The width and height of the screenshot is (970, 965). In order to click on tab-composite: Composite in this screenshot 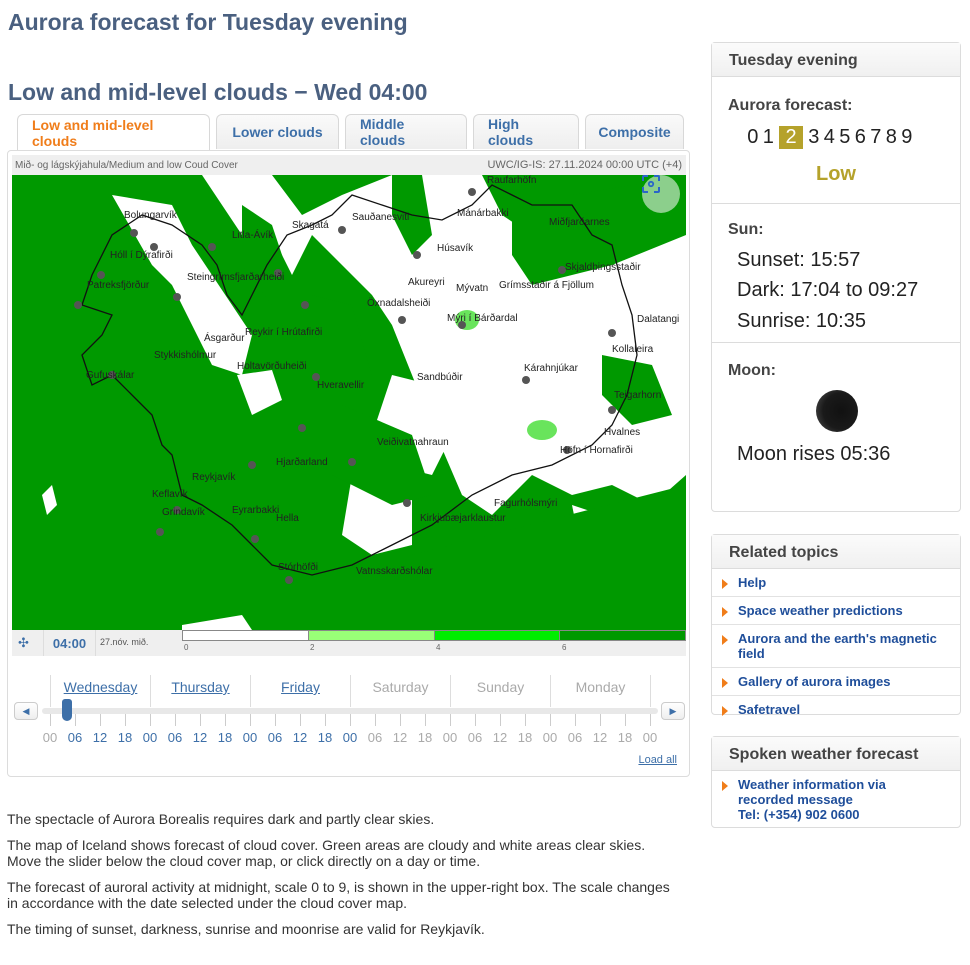, I will do `click(634, 131)`.